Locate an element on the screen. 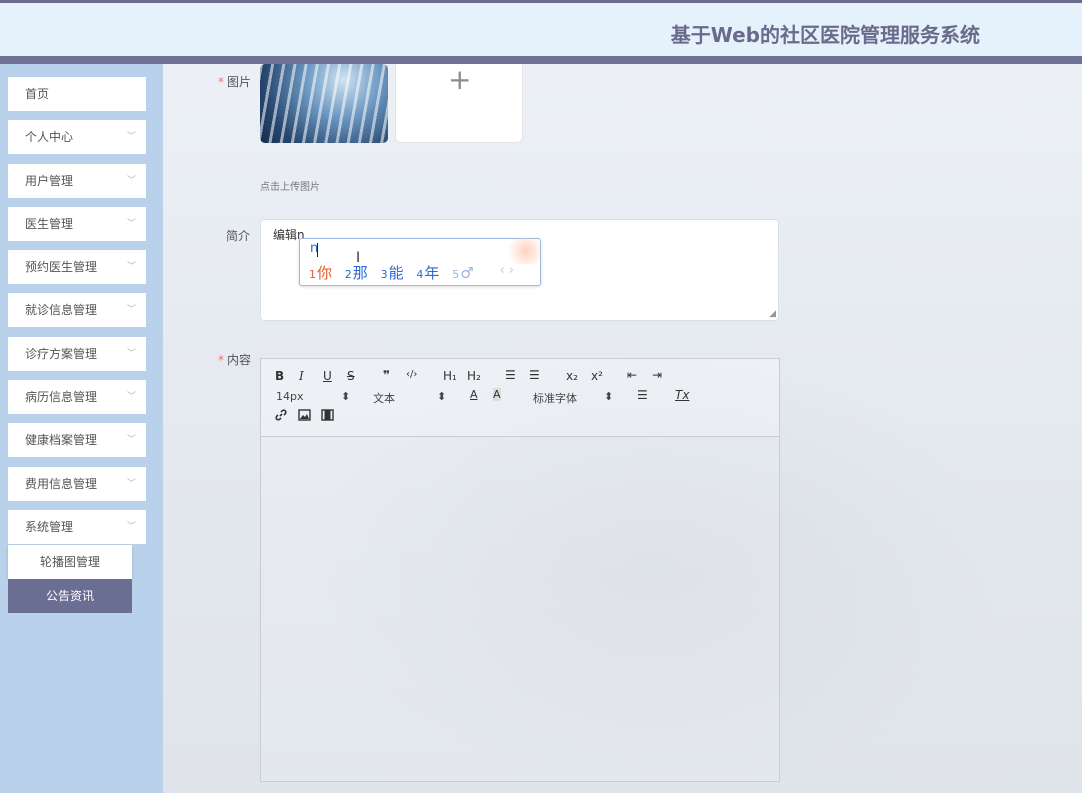 This screenshot has height=793, width=1082. upload-hint: 点击上传图片 is located at coordinates (290, 187).